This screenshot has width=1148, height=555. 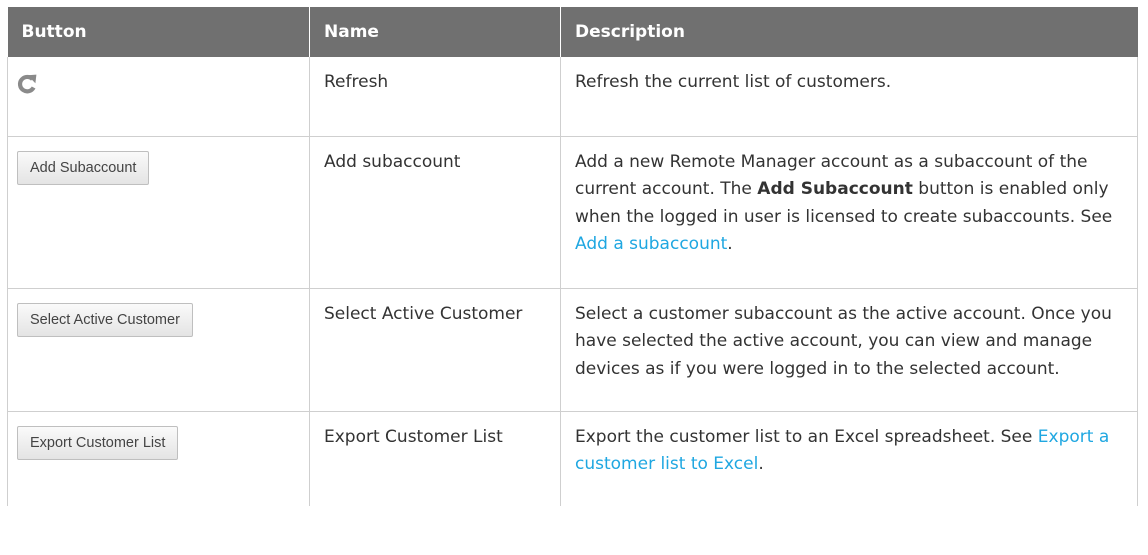 What do you see at coordinates (158, 97) in the screenshot?
I see `button-cell` at bounding box center [158, 97].